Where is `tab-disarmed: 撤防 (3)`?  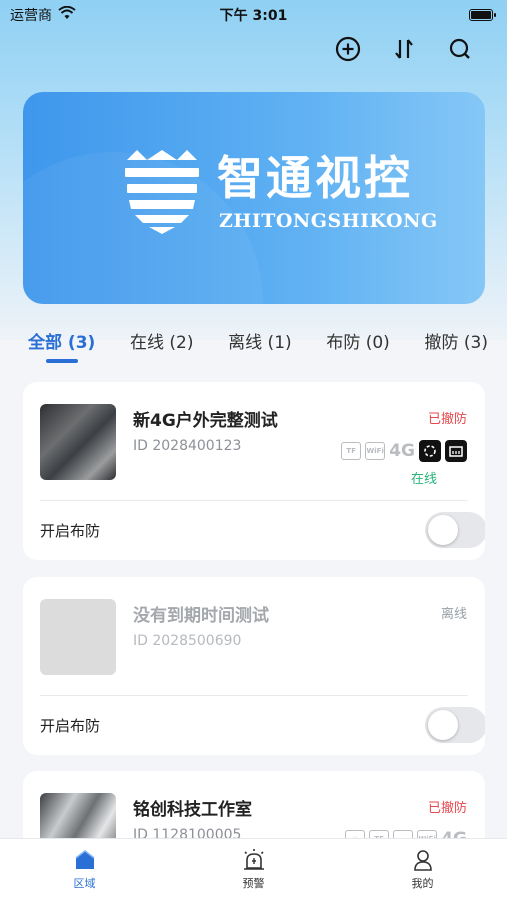
tab-disarmed: 撤防 (3) is located at coordinates (456, 345).